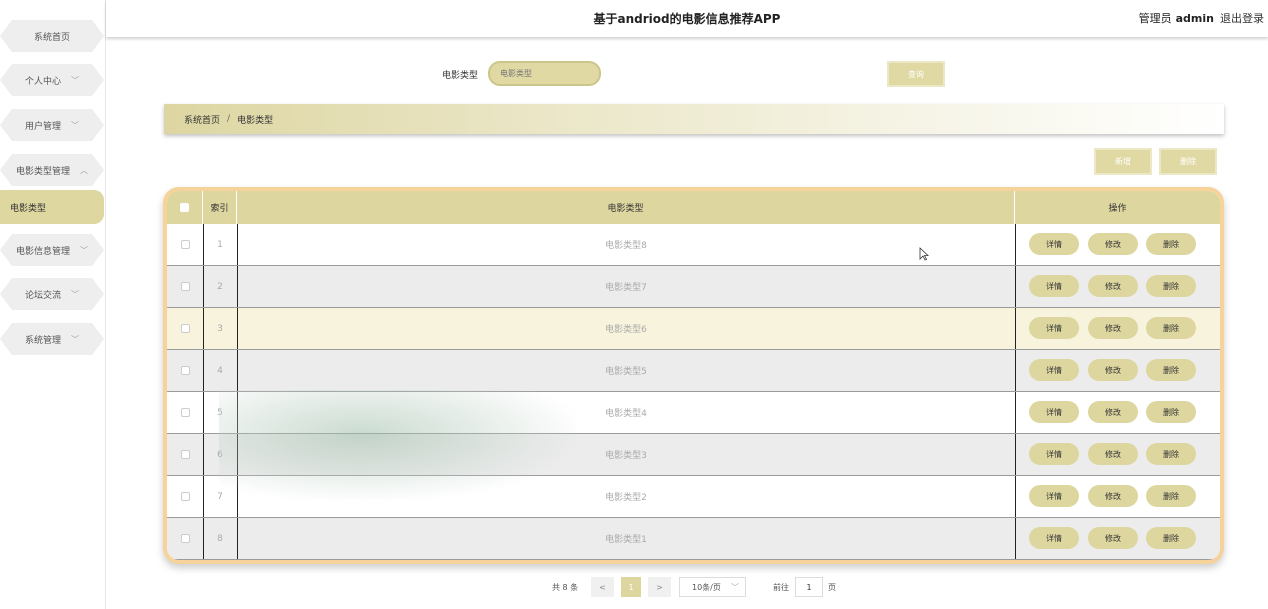 This screenshot has width=1268, height=609. I want to click on table-row: 7 电影类型2 详情 修改 删除, so click(693, 497).